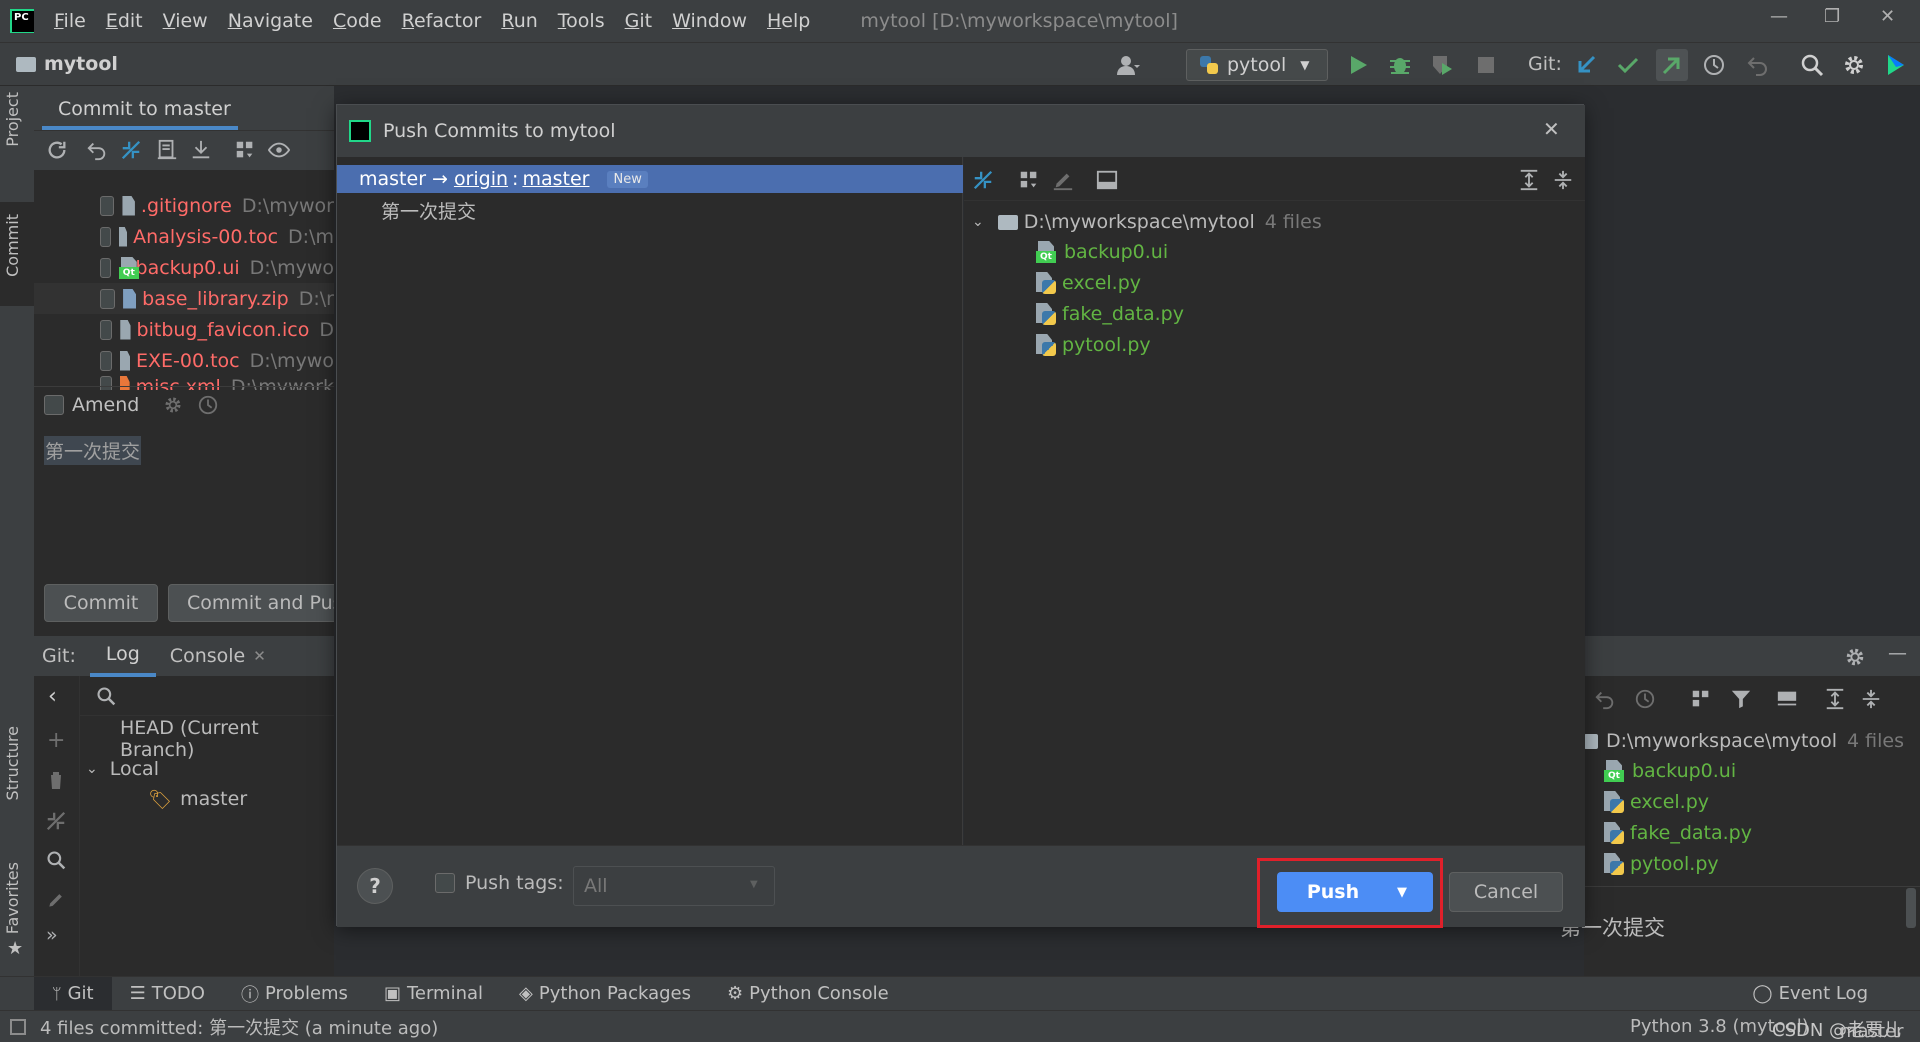  I want to click on run-icon, so click(1358, 65).